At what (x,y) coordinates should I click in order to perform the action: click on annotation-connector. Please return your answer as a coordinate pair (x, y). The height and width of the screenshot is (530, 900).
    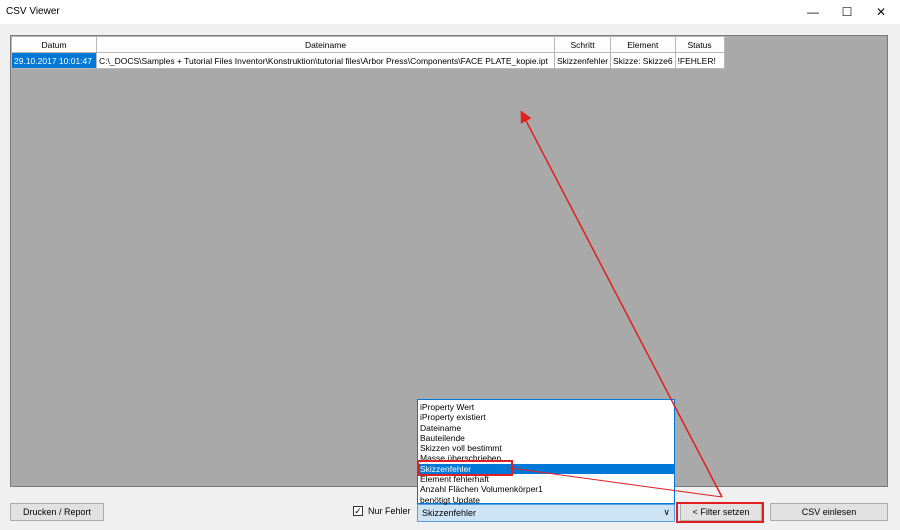
    Looking at the image, I should click on (616, 482).